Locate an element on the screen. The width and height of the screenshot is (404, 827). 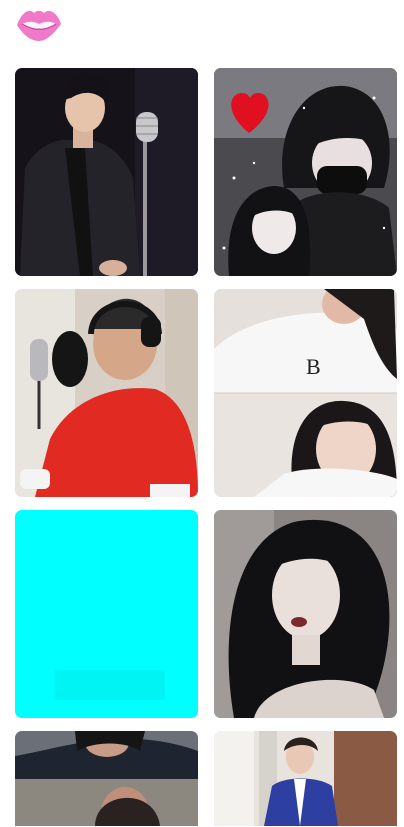
feed-card-cyan is located at coordinates (106, 614).